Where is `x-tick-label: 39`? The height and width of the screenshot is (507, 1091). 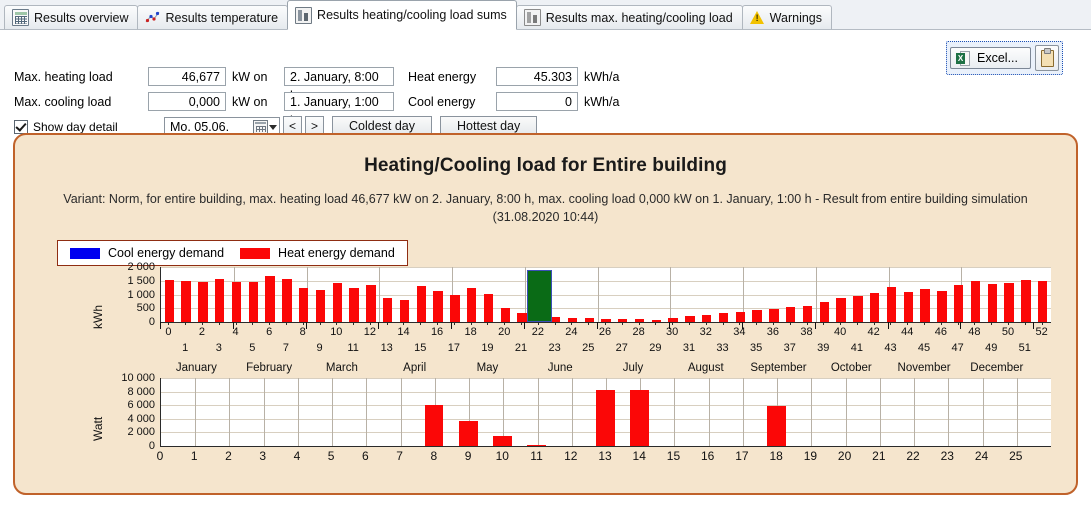
x-tick-label: 39 is located at coordinates (823, 348).